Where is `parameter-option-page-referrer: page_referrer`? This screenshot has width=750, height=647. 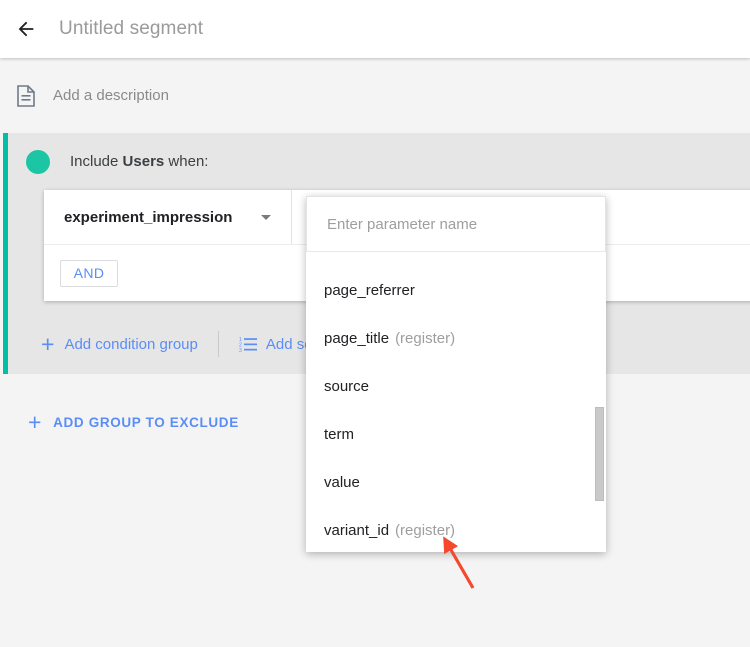 parameter-option-page-referrer: page_referrer is located at coordinates (456, 290).